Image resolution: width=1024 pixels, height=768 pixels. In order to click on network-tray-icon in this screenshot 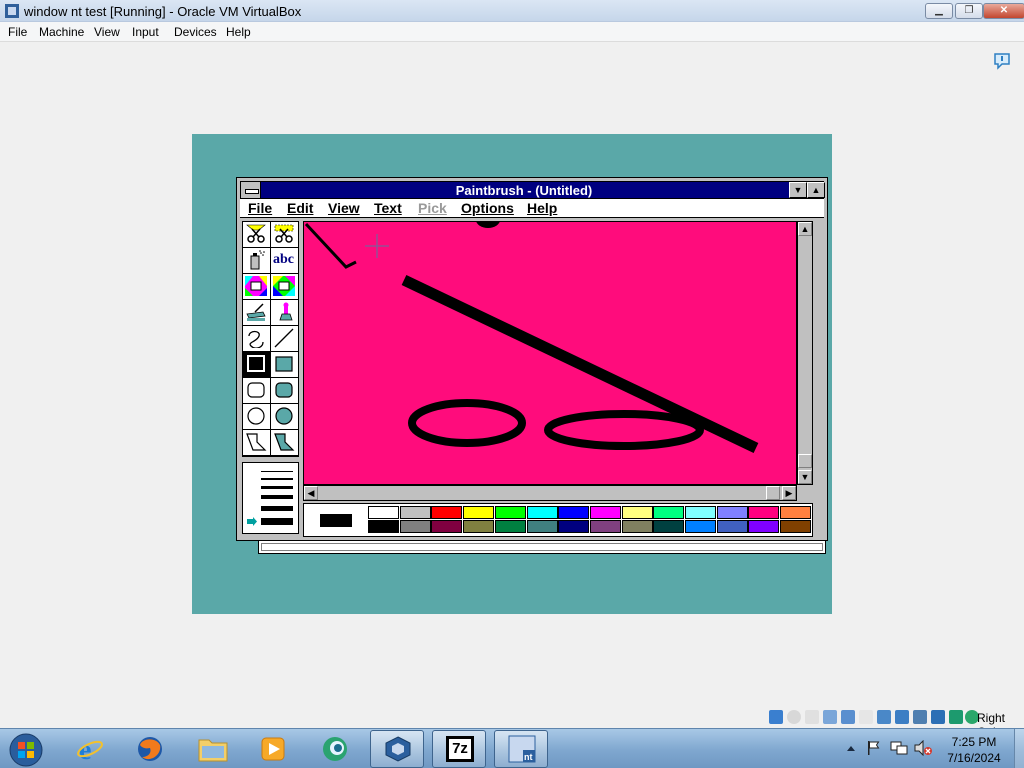, I will do `click(899, 748)`.